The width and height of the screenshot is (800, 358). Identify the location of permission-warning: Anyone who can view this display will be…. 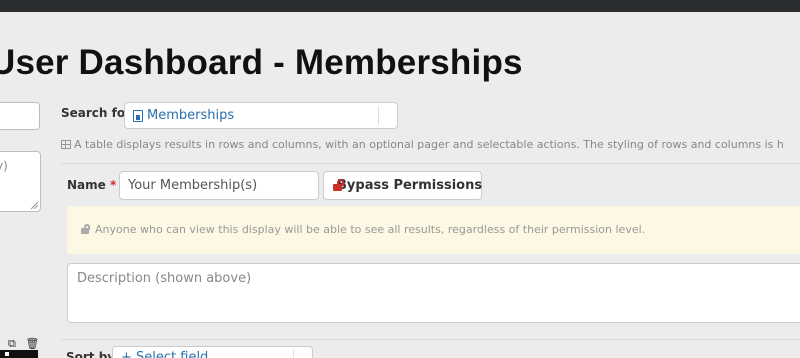
(433, 230).